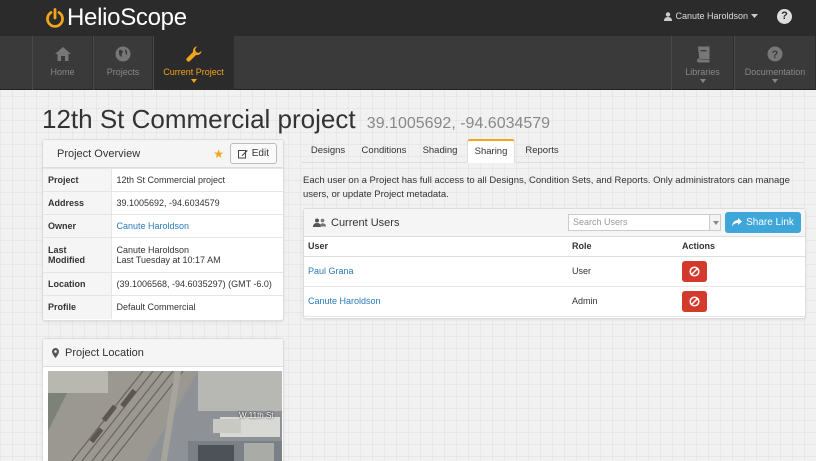 The width and height of the screenshot is (816, 461). What do you see at coordinates (554, 223) in the screenshot?
I see `panel-header: Current Users Search Users Share Link` at bounding box center [554, 223].